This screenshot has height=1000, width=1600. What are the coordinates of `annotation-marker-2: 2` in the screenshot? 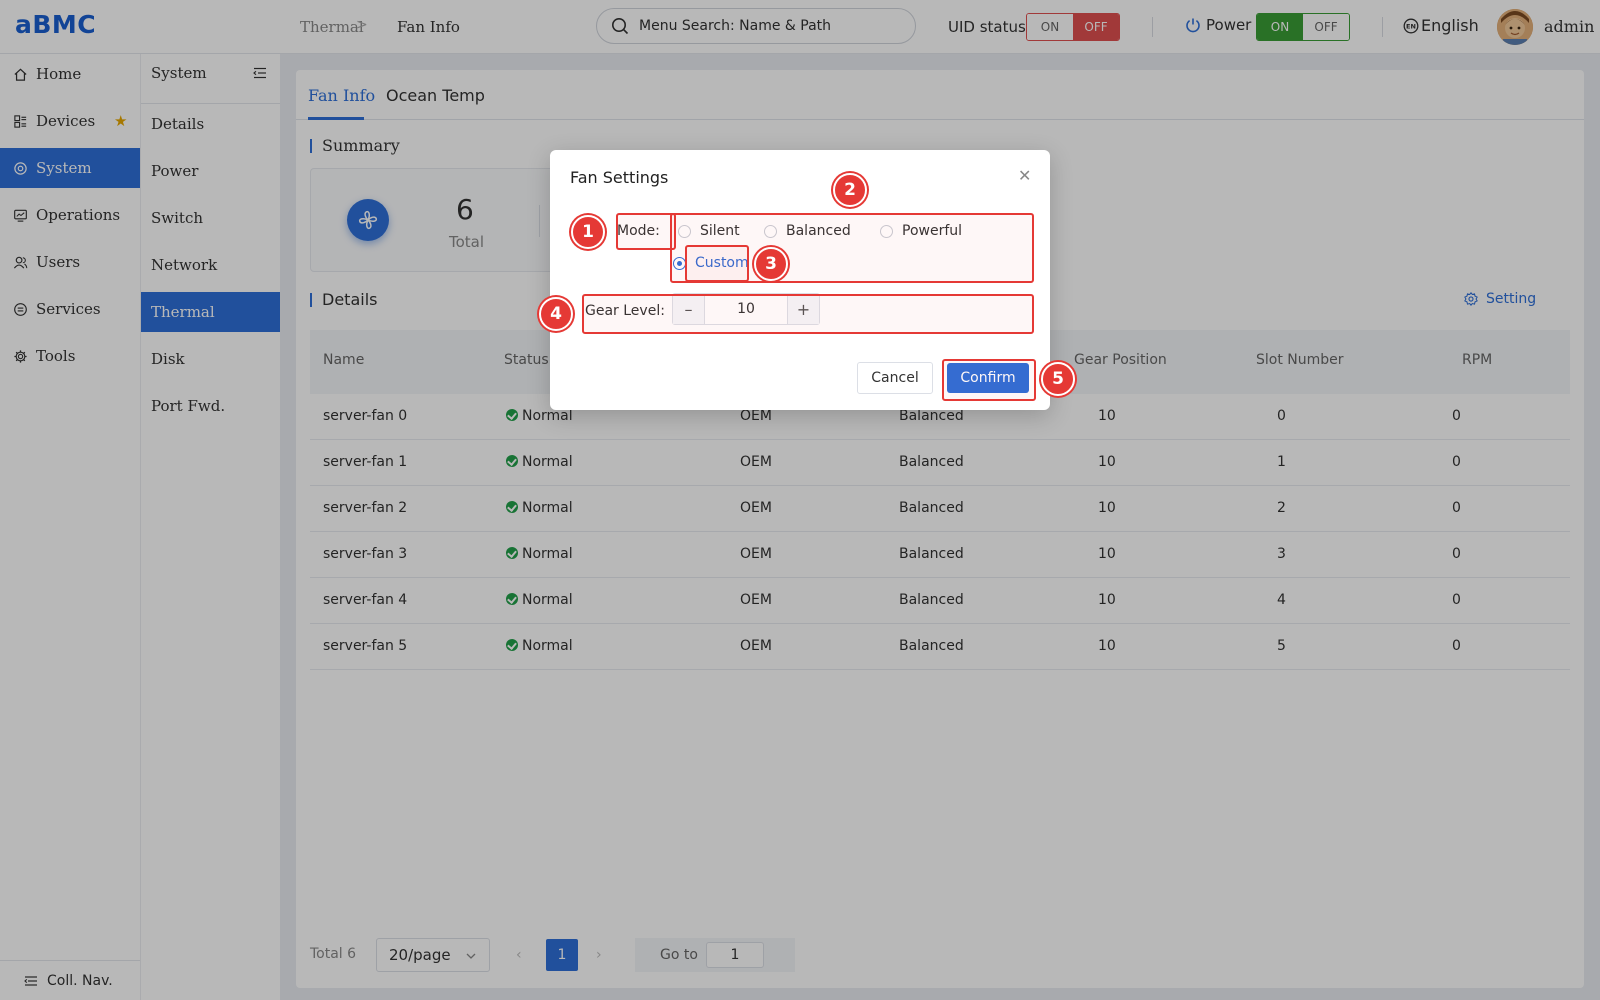 It's located at (850, 190).